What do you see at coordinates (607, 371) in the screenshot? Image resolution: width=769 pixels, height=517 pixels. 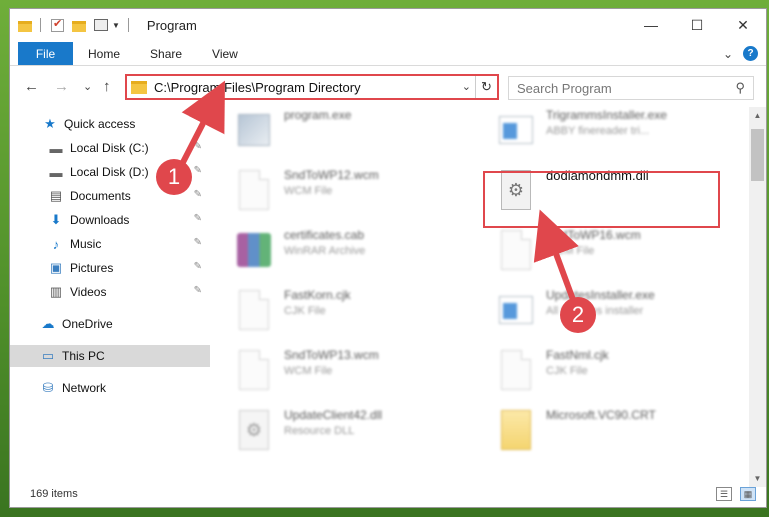 I see `file-item: FastNml.cjk CJK File` at bounding box center [607, 371].